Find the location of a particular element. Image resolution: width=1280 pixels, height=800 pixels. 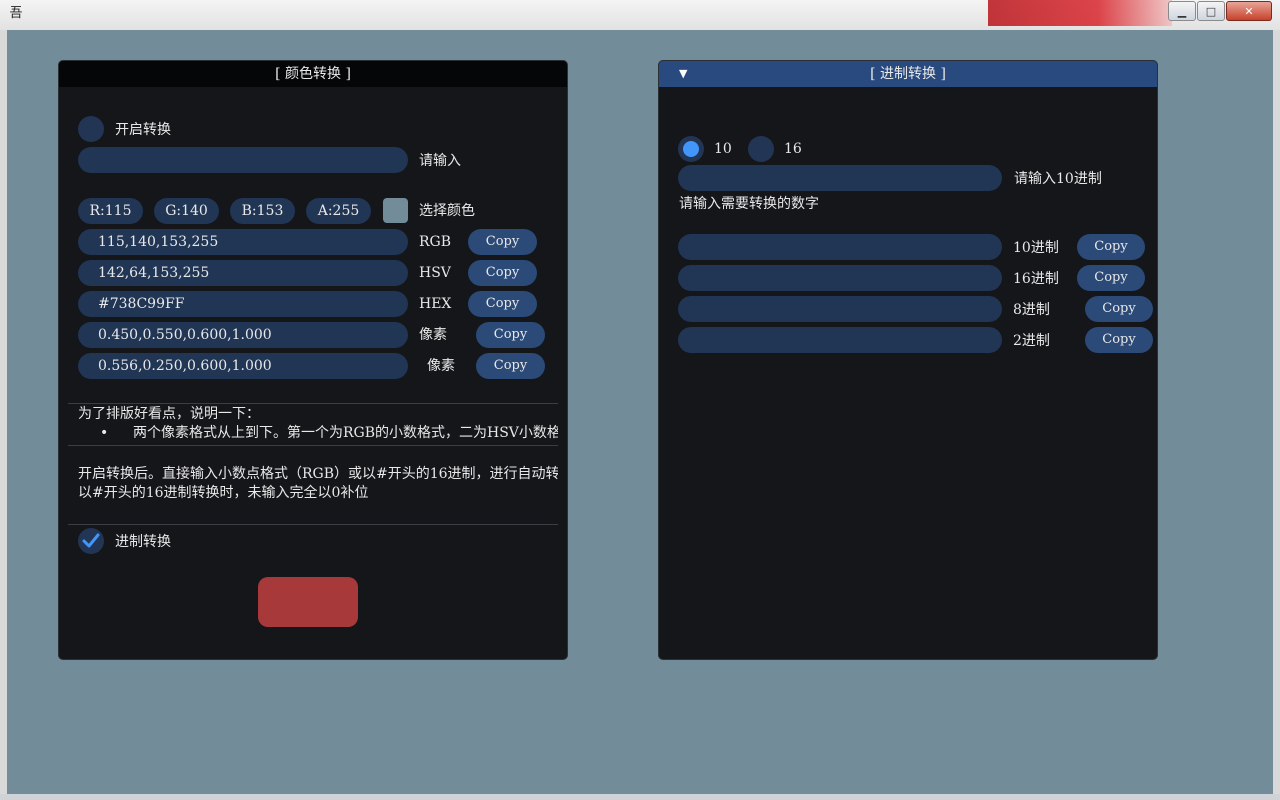

color-swatch is located at coordinates (395, 210).